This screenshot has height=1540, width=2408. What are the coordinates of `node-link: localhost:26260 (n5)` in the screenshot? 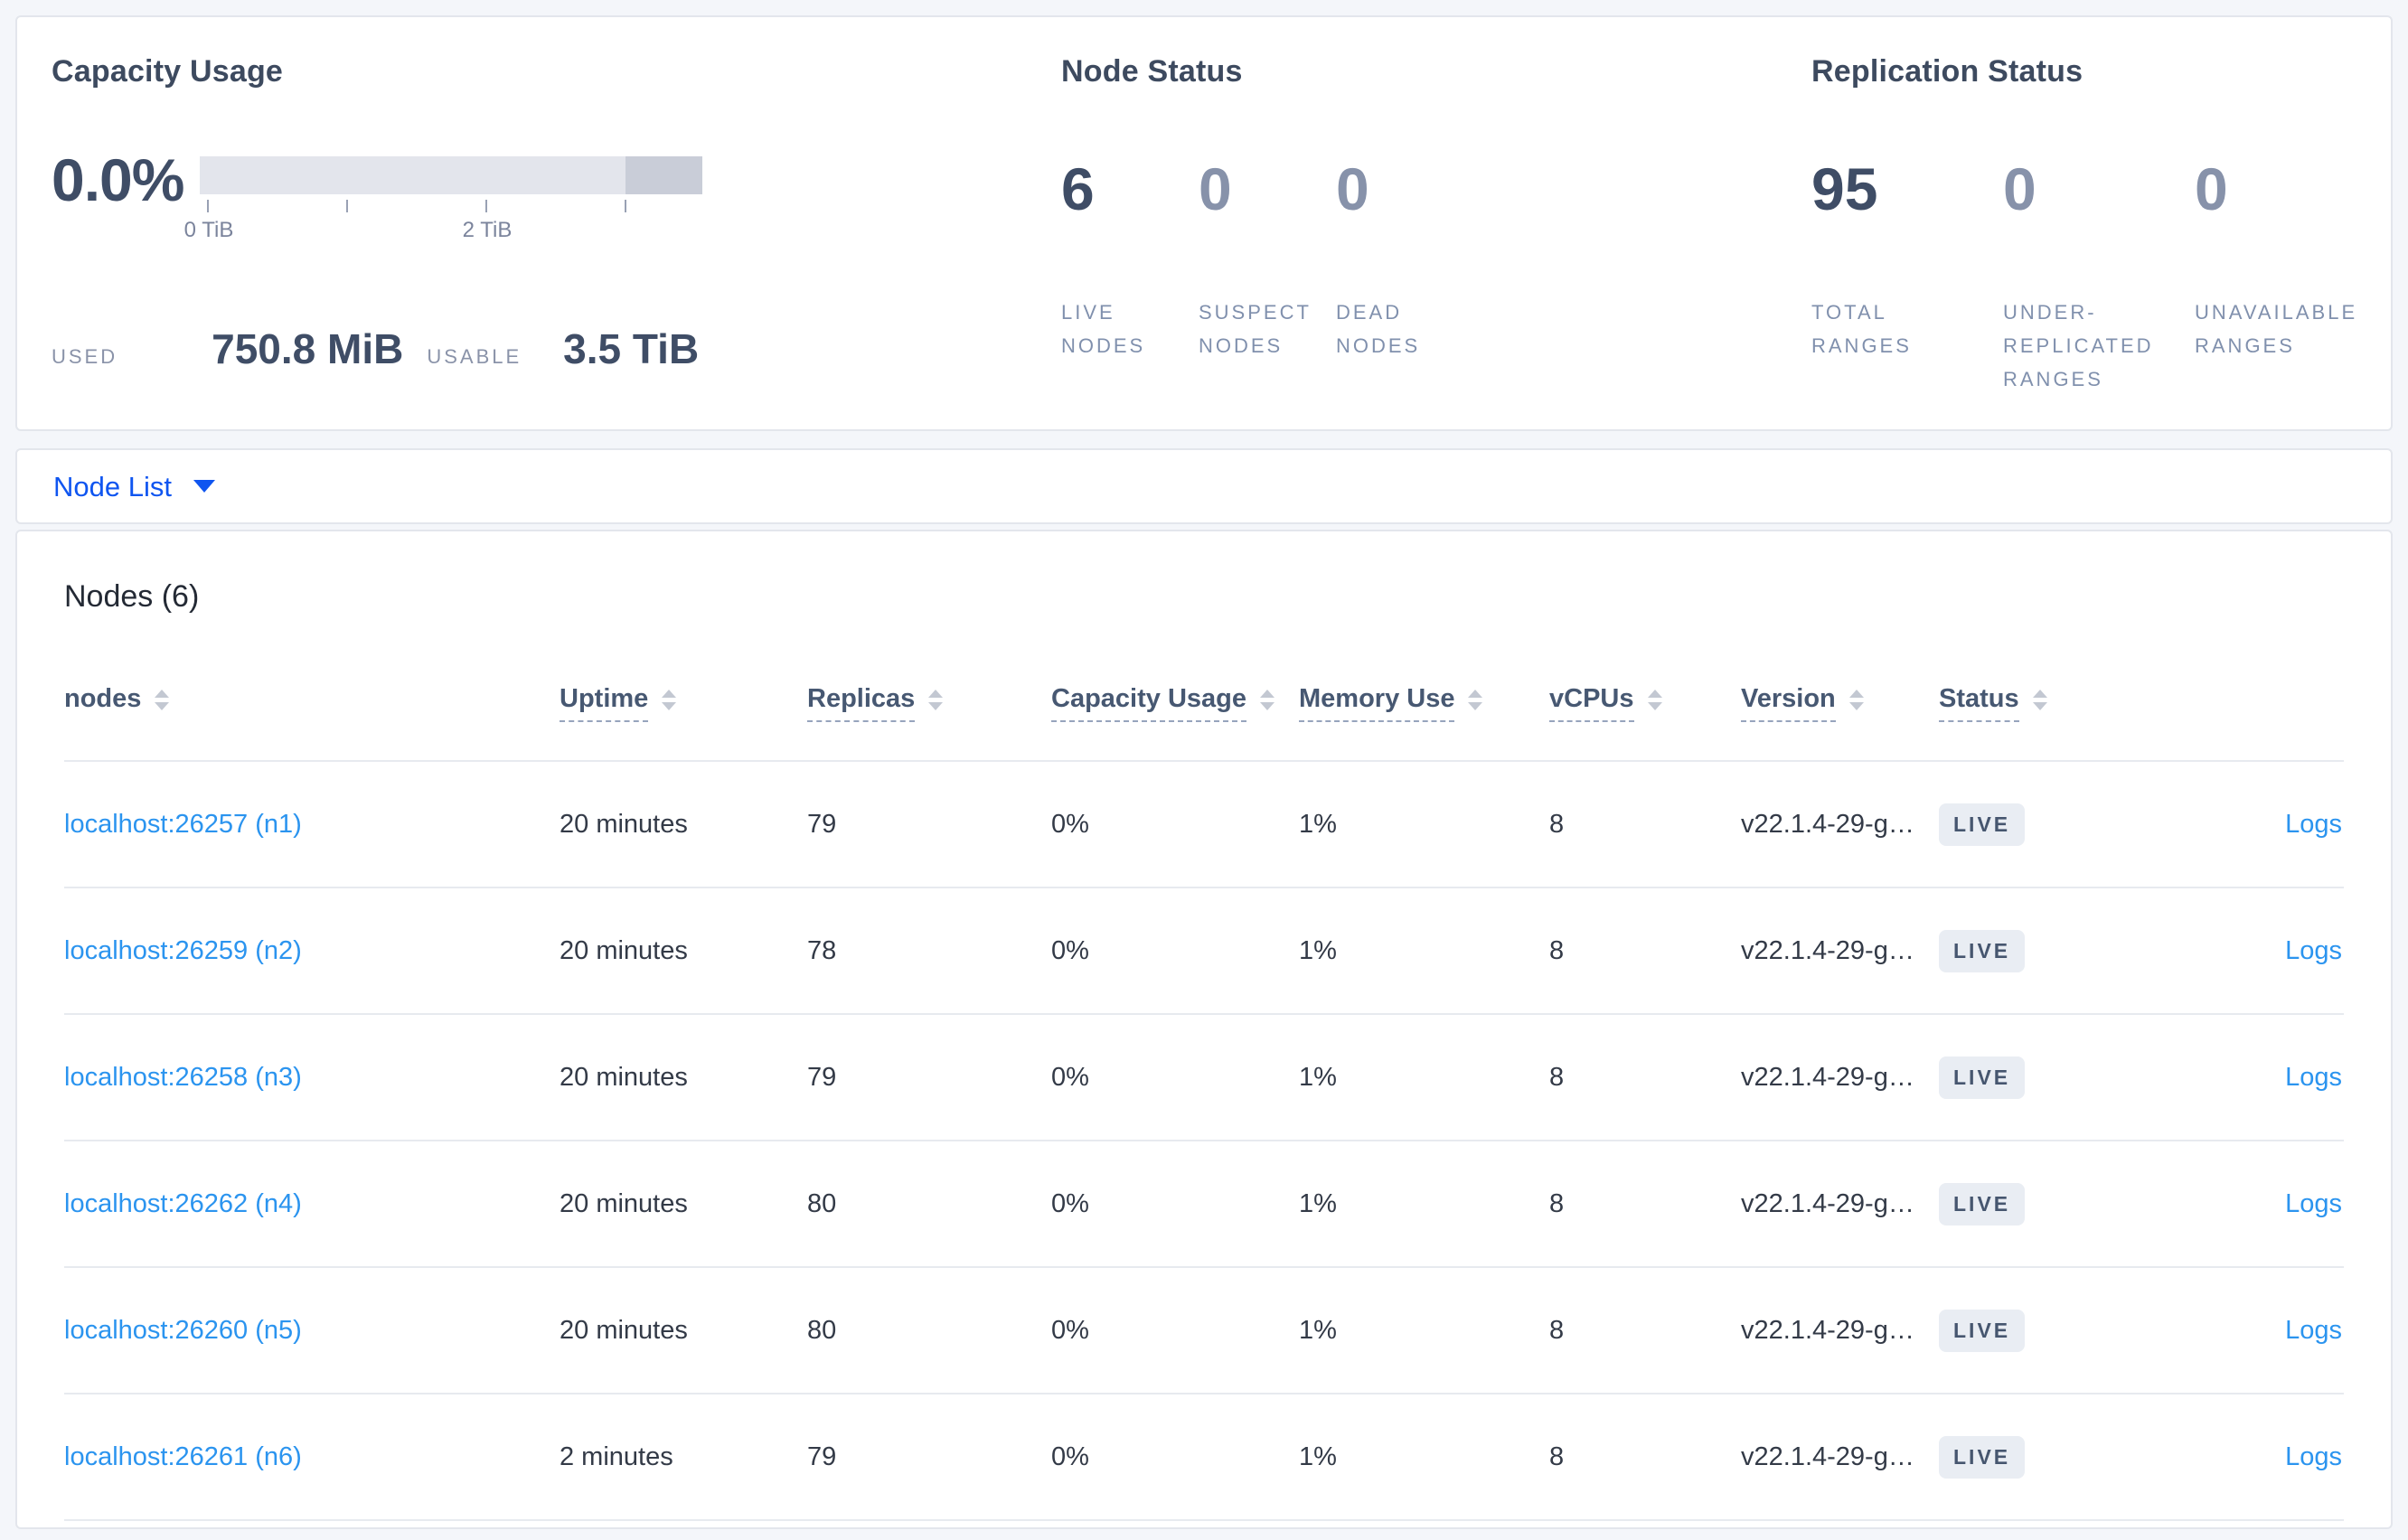 It's located at (183, 1330).